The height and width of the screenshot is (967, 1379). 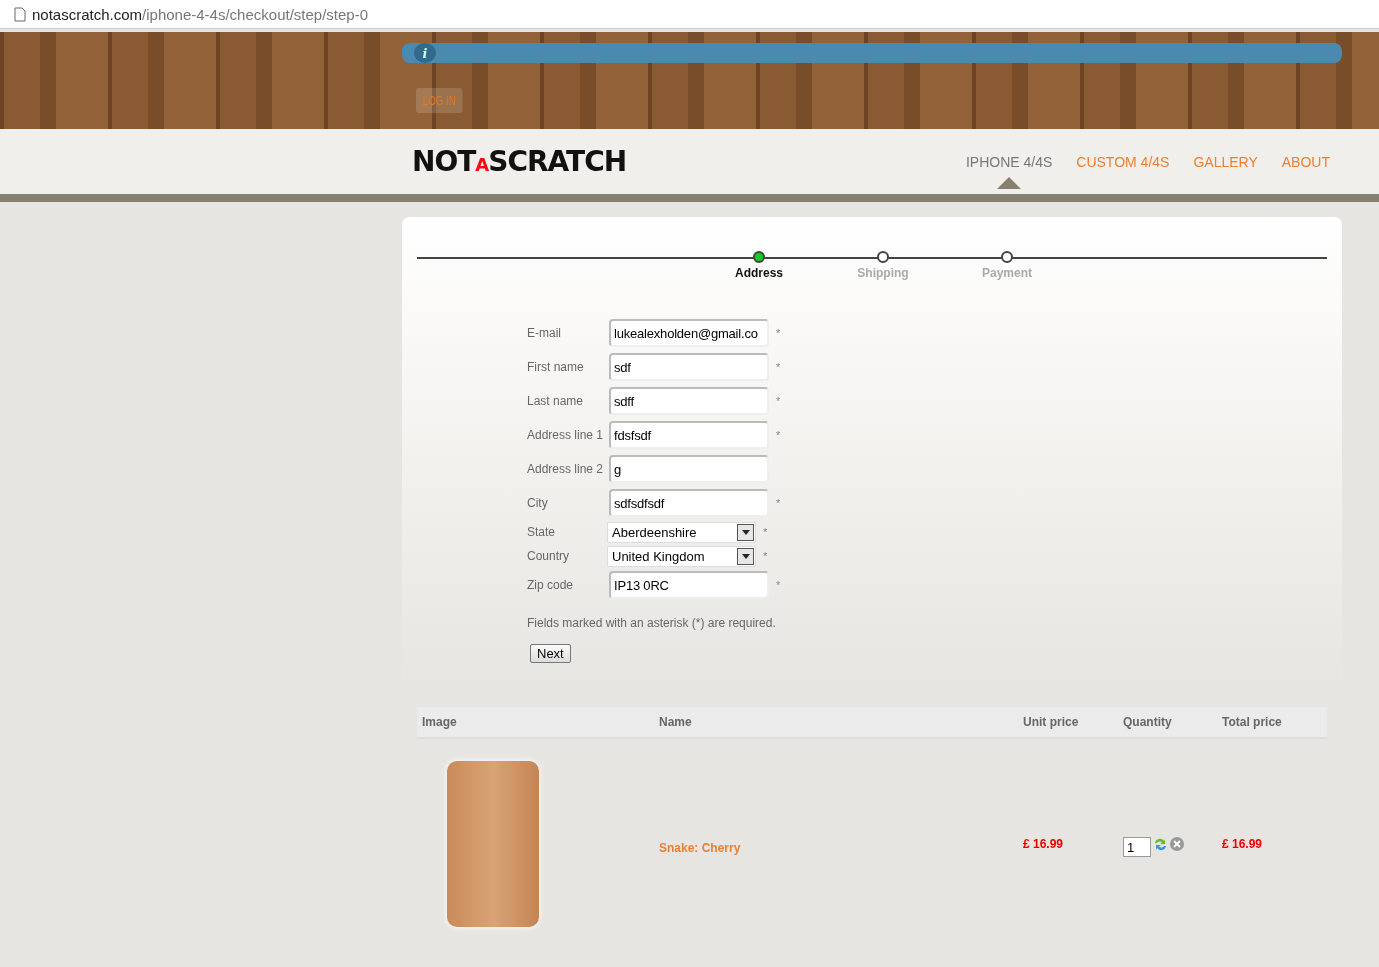 I want to click on input-field: lukealexholden@gmail.co, so click(x=689, y=333).